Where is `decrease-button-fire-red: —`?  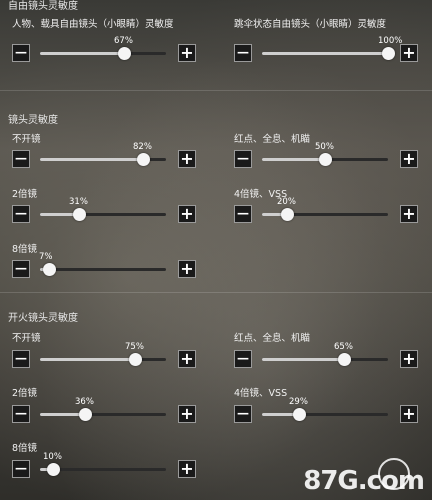 decrease-button-fire-red: — is located at coordinates (243, 359).